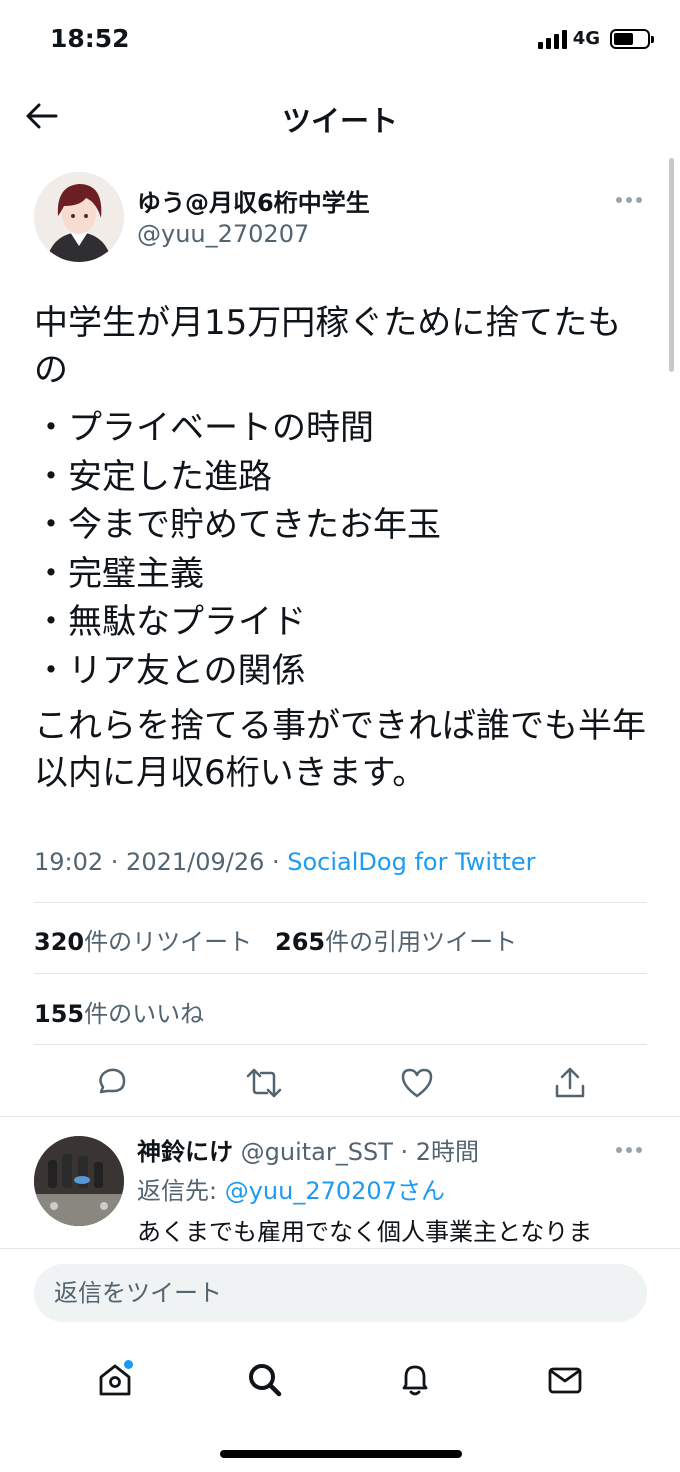 This screenshot has width=680, height=1472. Describe the element at coordinates (436, 1152) in the screenshot. I see `reply-age: · 2時間` at that location.